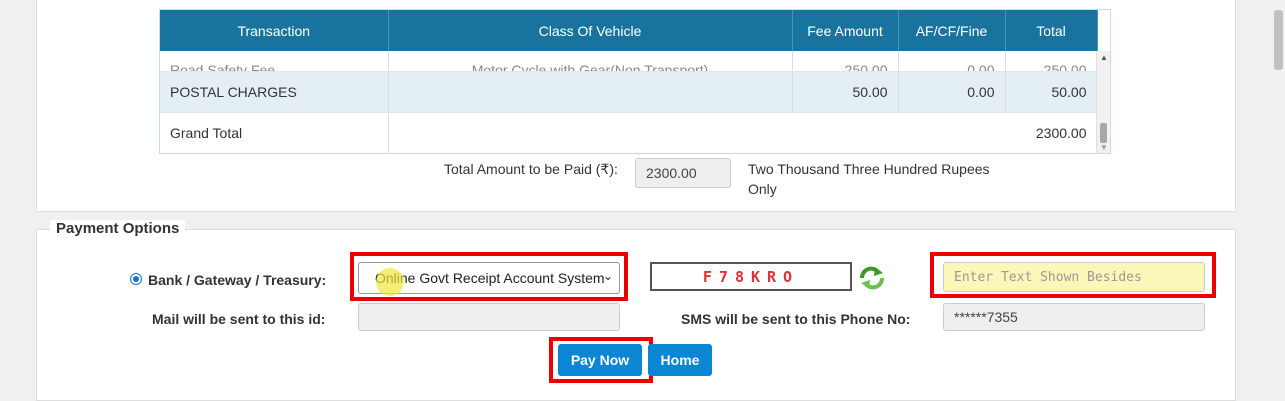 This screenshot has height=401, width=1285. Describe the element at coordinates (239, 319) in the screenshot. I see `mail-label: Mail will be sent to this id:` at that location.